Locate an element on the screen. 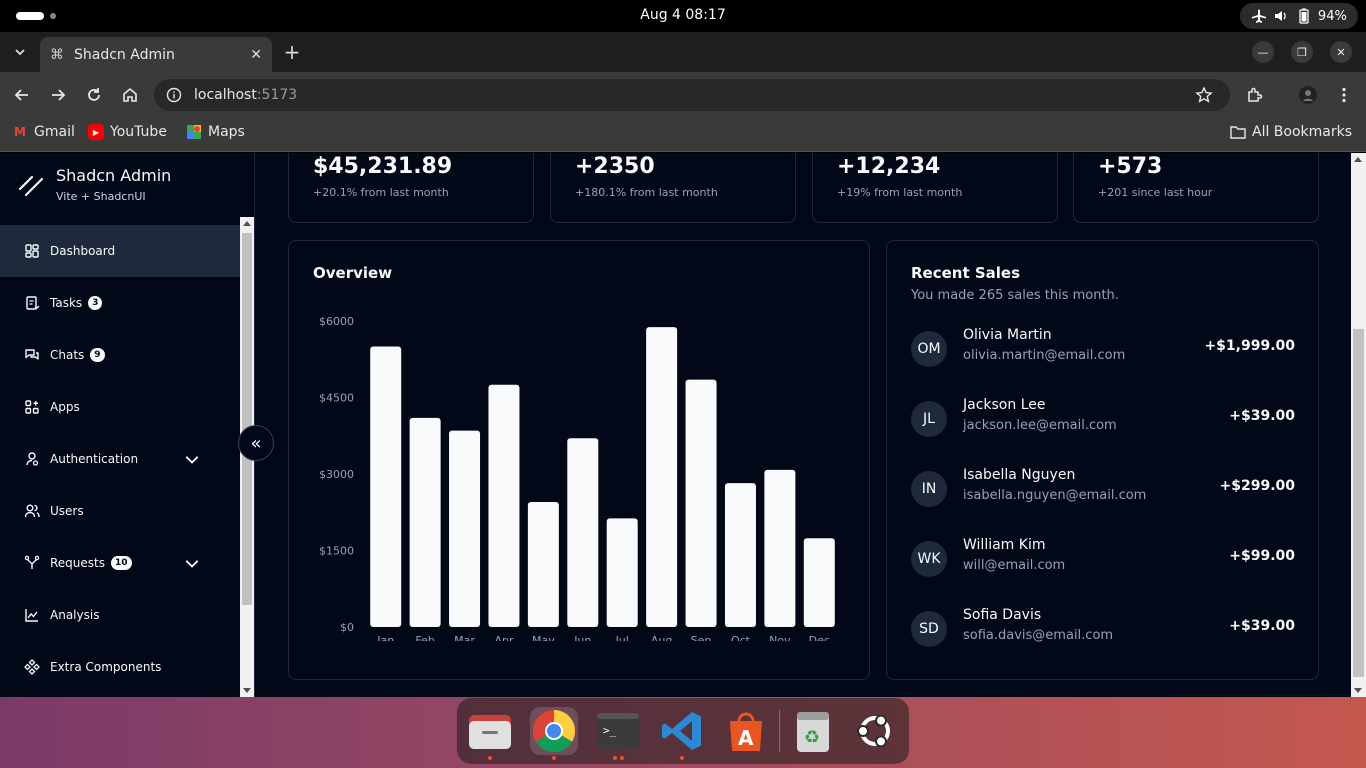 This screenshot has height=768, width=1366. clock: Aug 4 08:17 is located at coordinates (683, 15).